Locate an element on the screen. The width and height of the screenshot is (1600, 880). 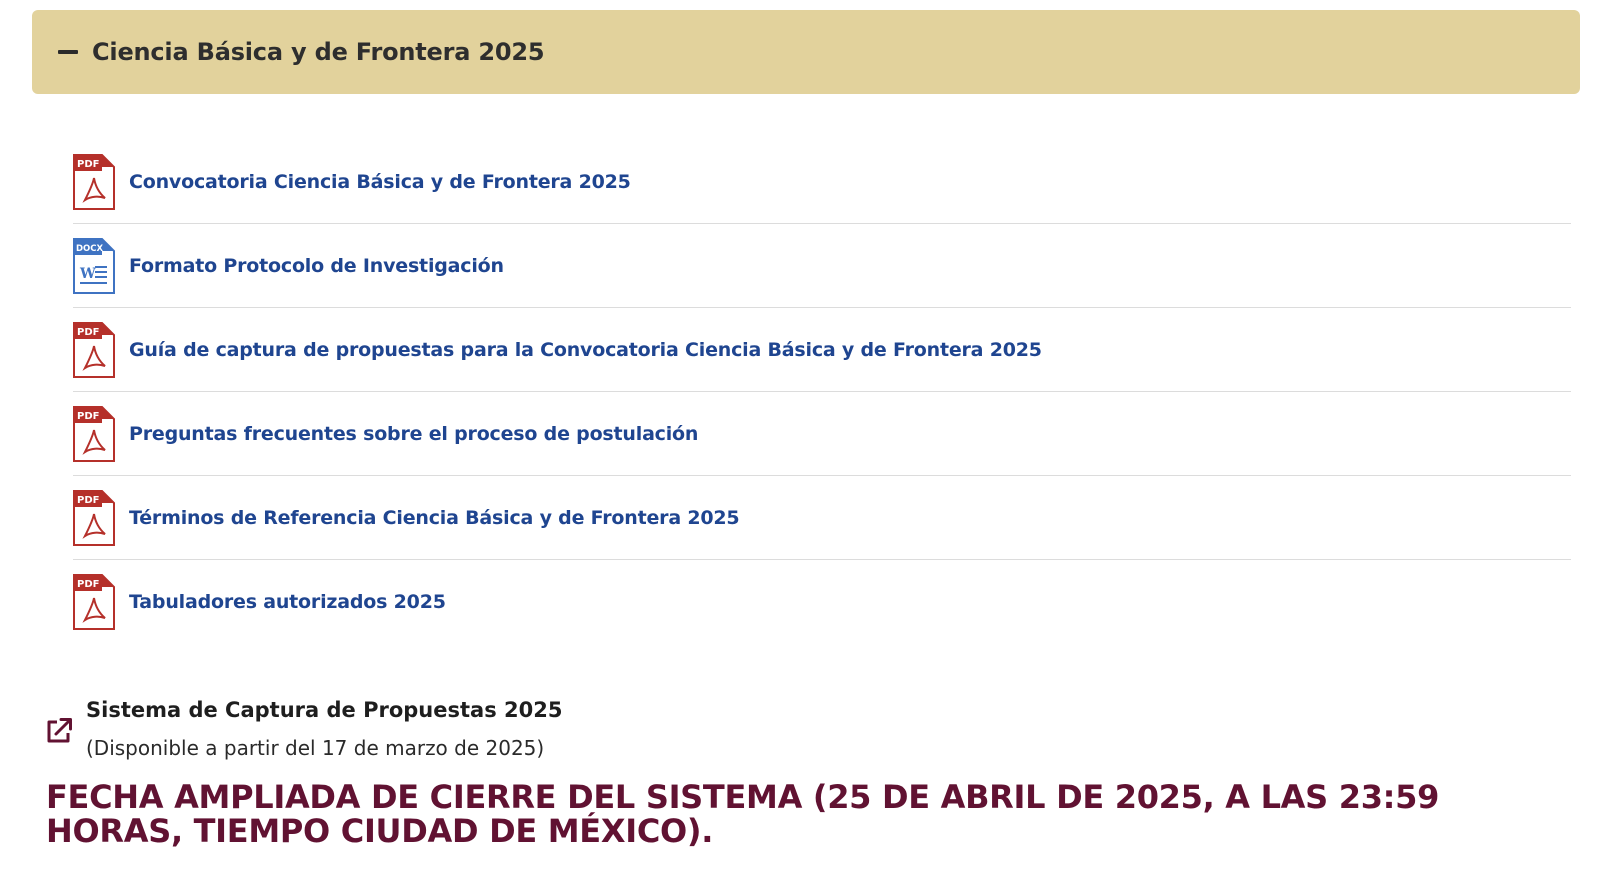
accordion-title: Ciencia Básica y de Frontera 2025 is located at coordinates (318, 52).